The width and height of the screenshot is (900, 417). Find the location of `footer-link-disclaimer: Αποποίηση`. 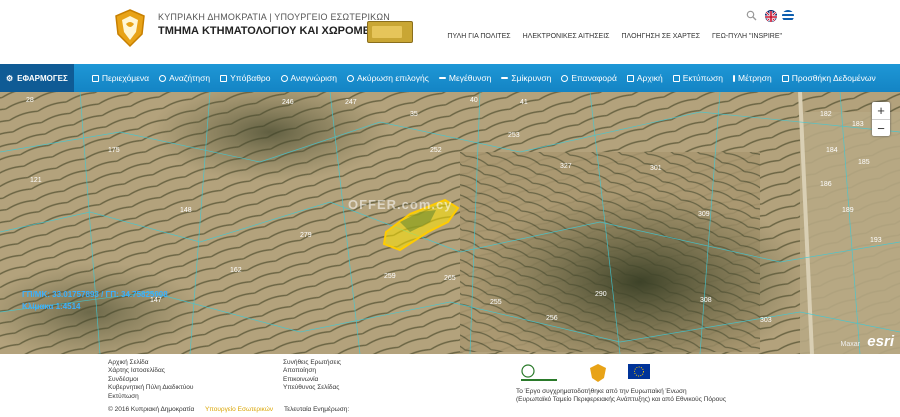

footer-link-disclaimer: Αποποίηση is located at coordinates (312, 371).